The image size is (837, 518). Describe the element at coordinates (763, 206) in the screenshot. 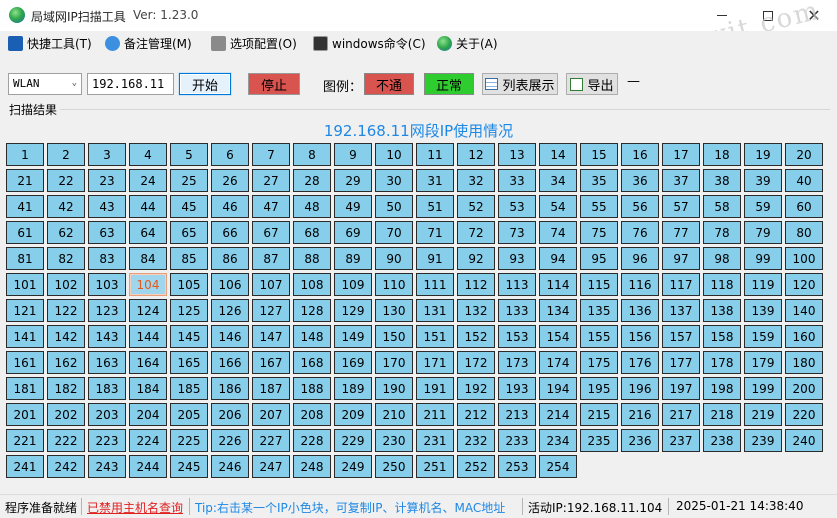

I see `ip-cell: 59` at that location.